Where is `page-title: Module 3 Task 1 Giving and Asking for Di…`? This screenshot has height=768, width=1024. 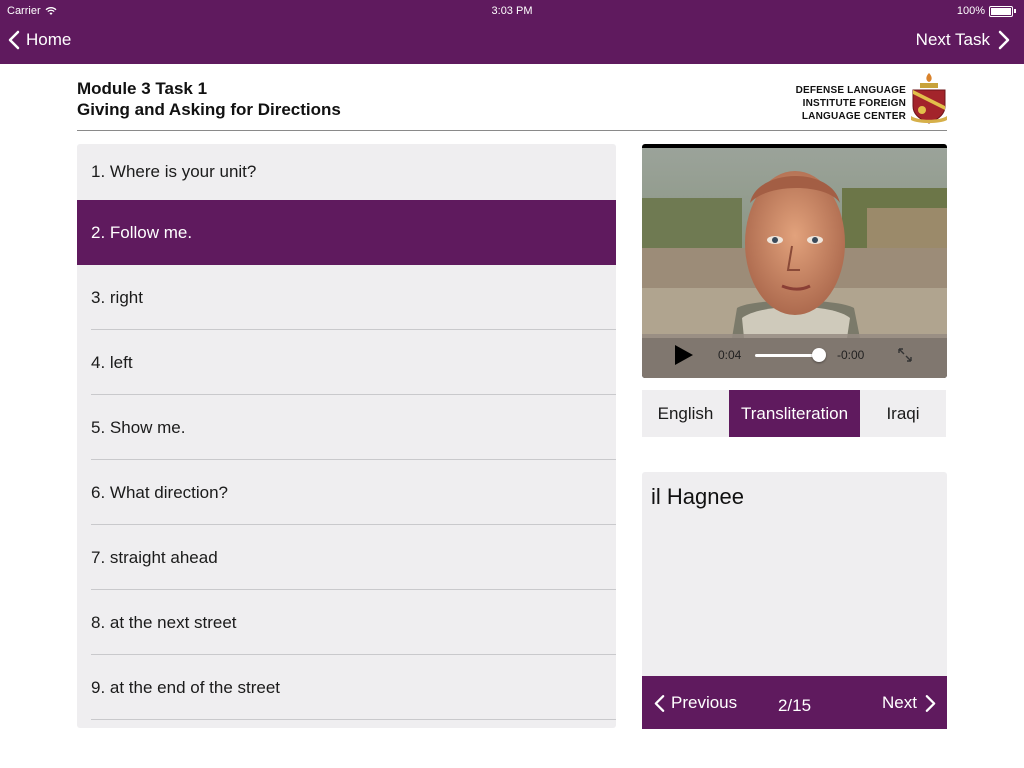 page-title: Module 3 Task 1 Giving and Asking for Di… is located at coordinates (209, 99).